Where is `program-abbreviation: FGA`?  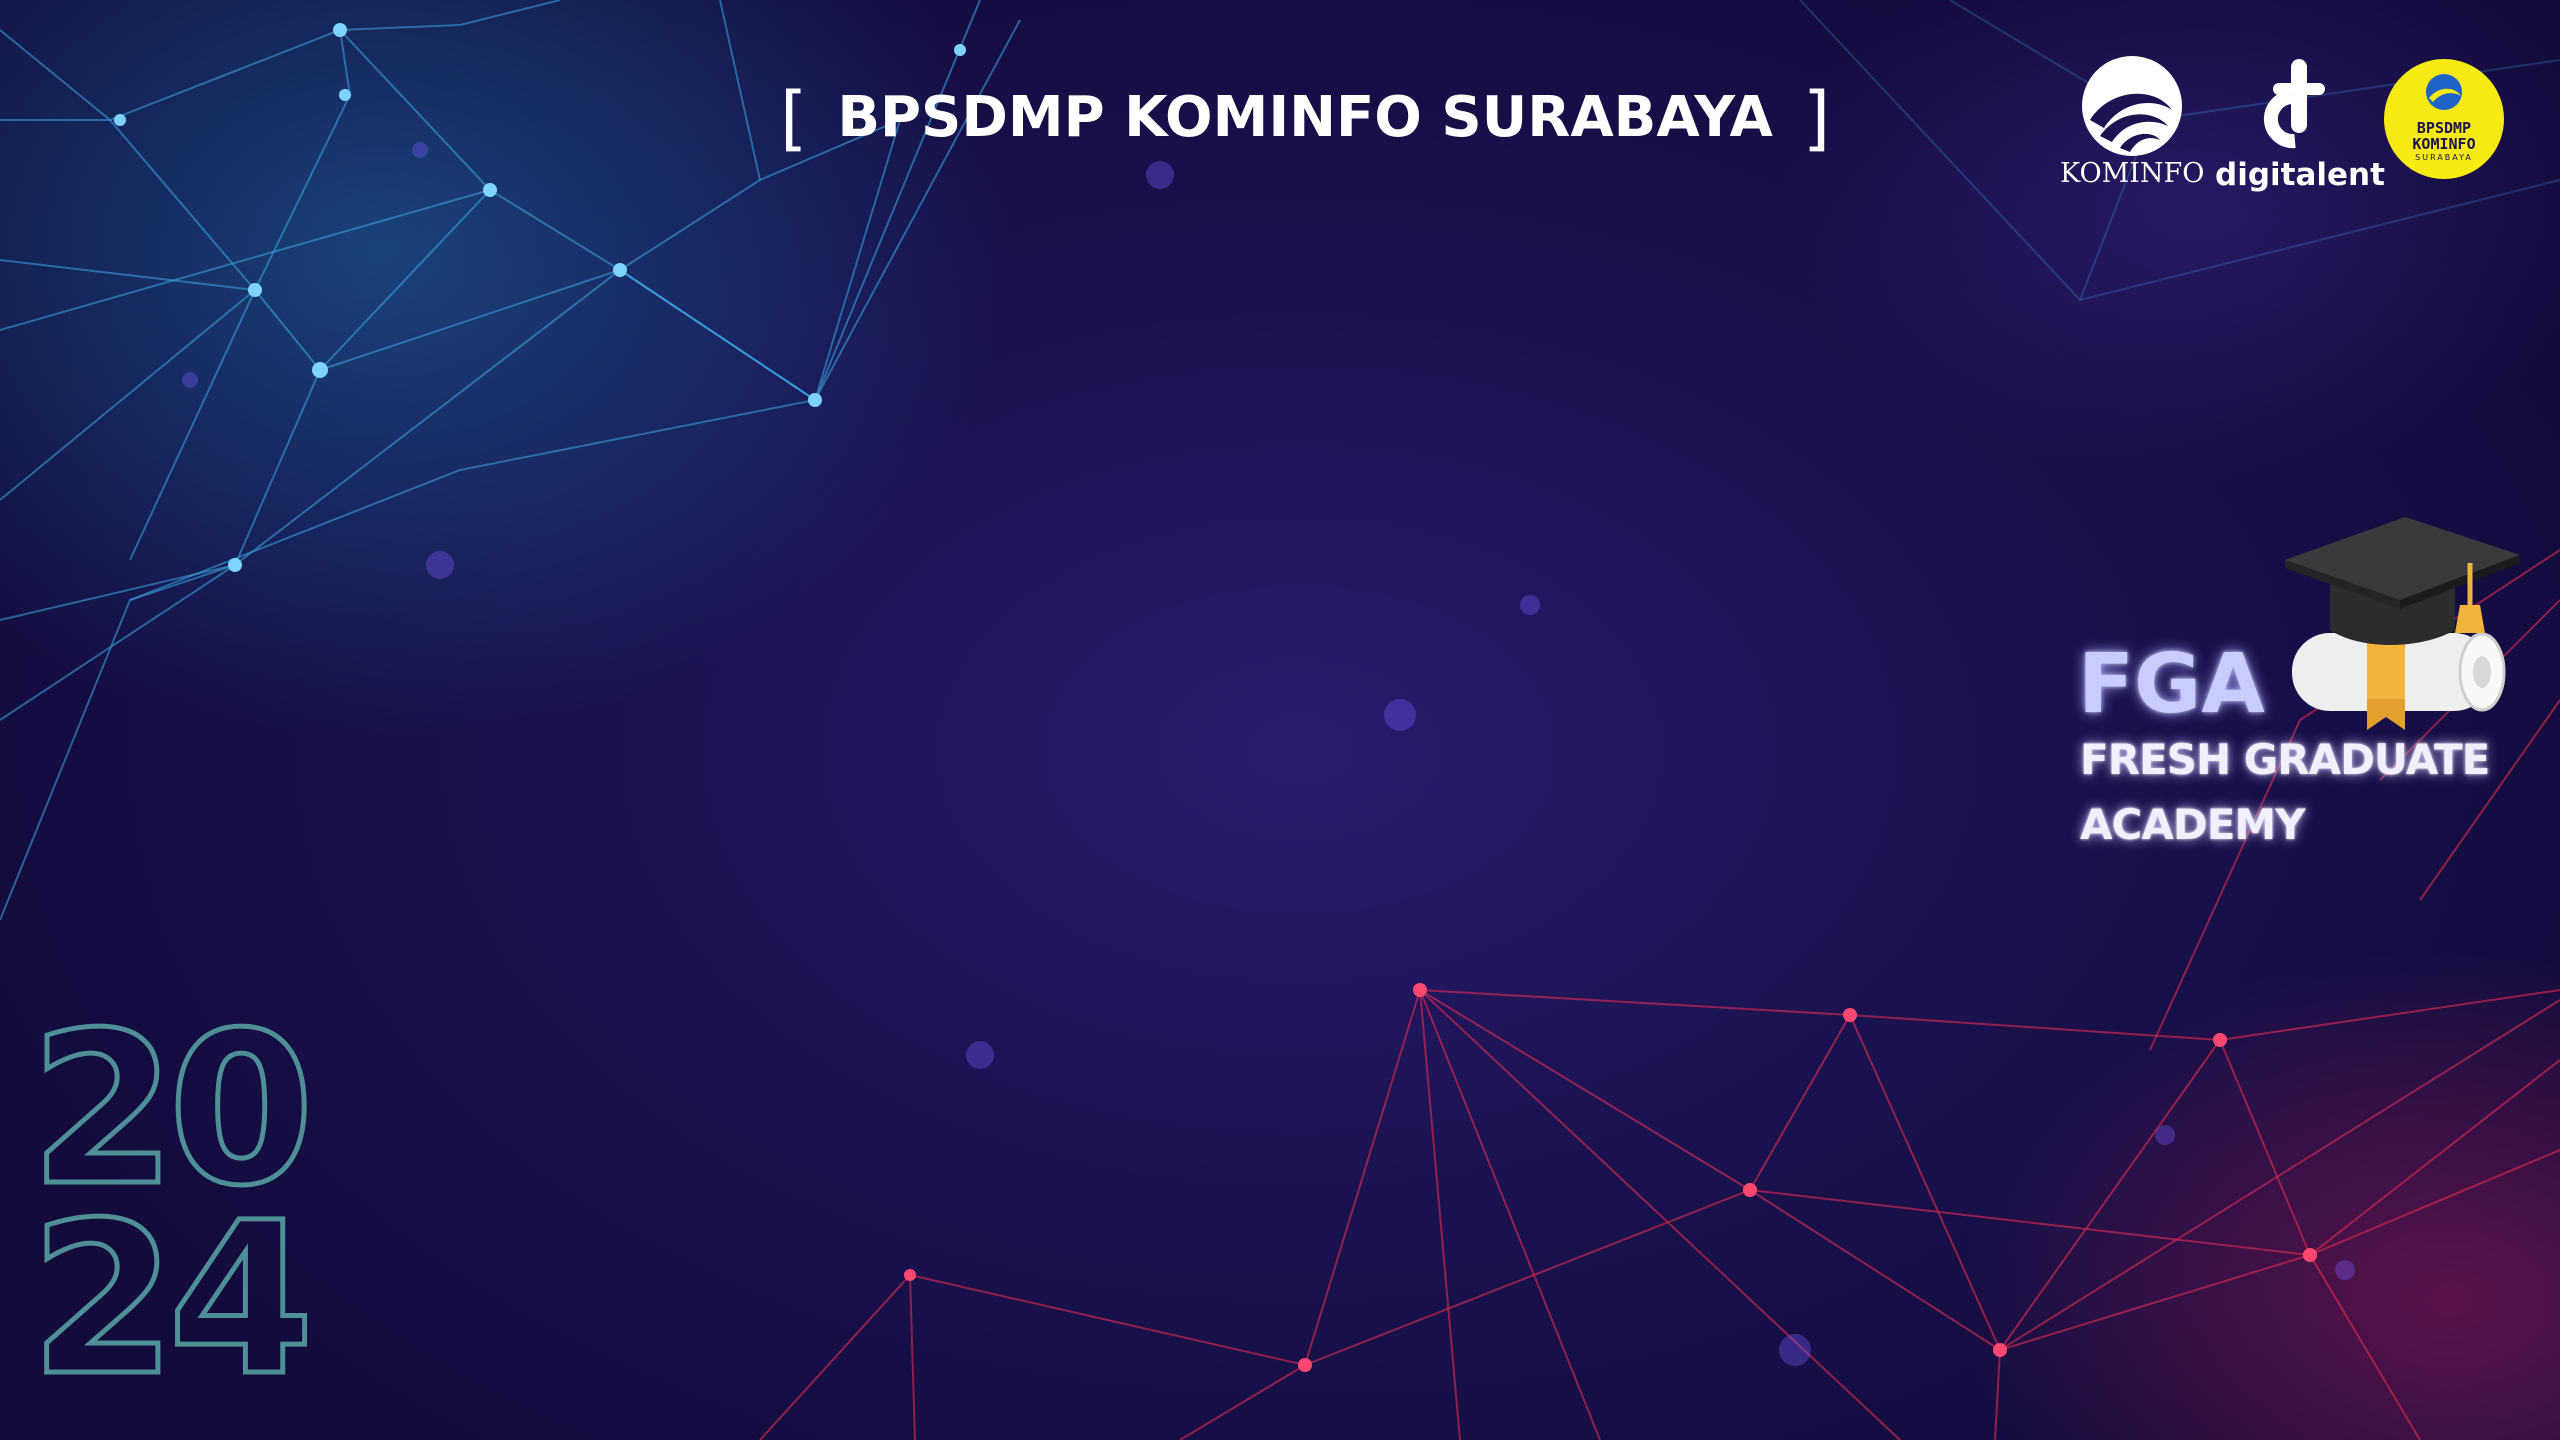
program-abbreviation: FGA is located at coordinates (2171, 684).